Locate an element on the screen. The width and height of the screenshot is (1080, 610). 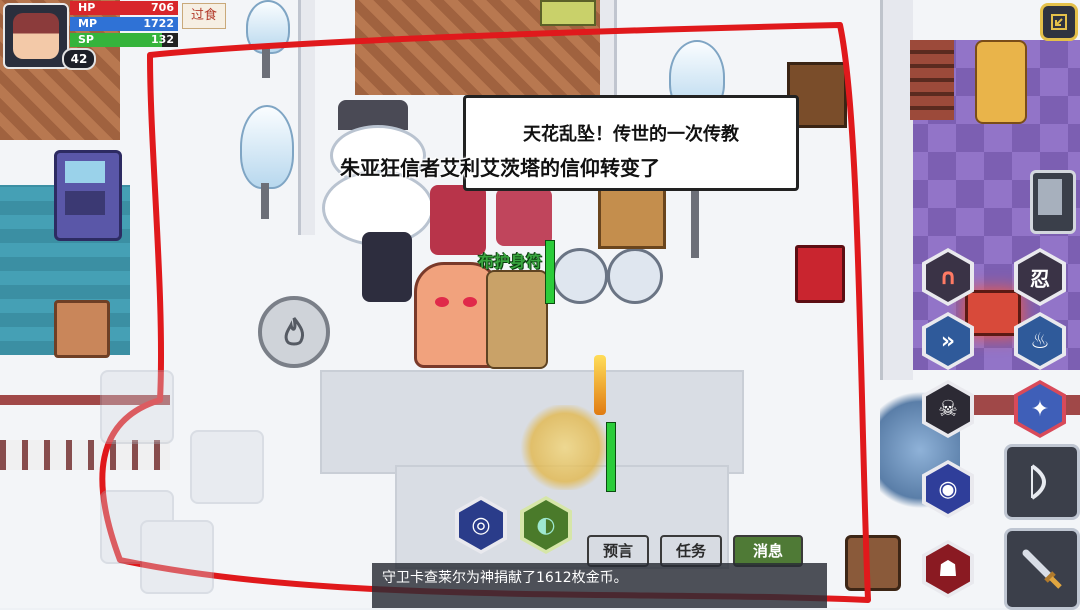
hp-label: HP is located at coordinates (87, 7).